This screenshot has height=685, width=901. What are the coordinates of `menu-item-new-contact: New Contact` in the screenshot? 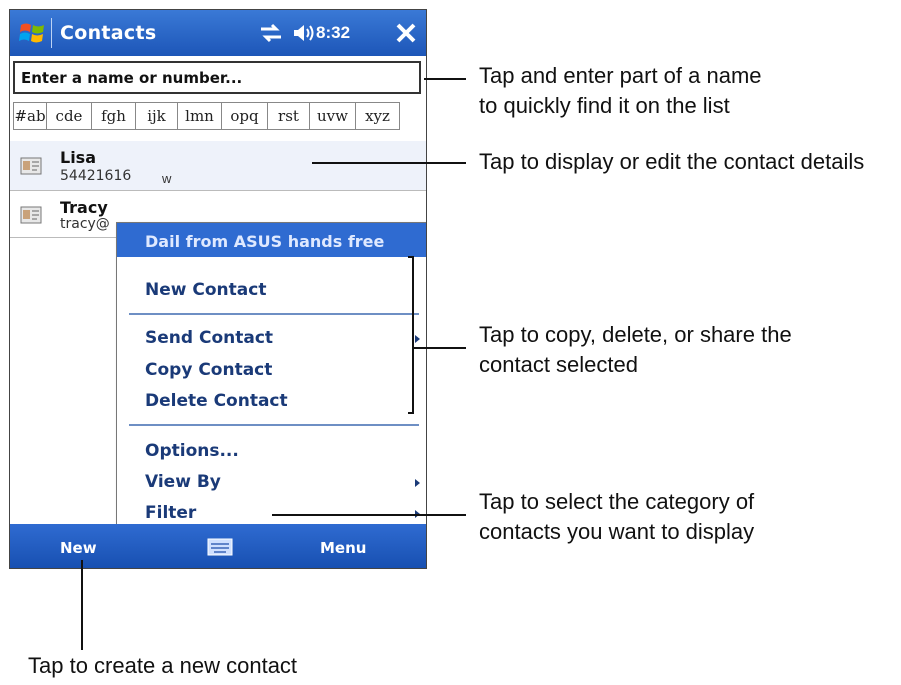 It's located at (205, 290).